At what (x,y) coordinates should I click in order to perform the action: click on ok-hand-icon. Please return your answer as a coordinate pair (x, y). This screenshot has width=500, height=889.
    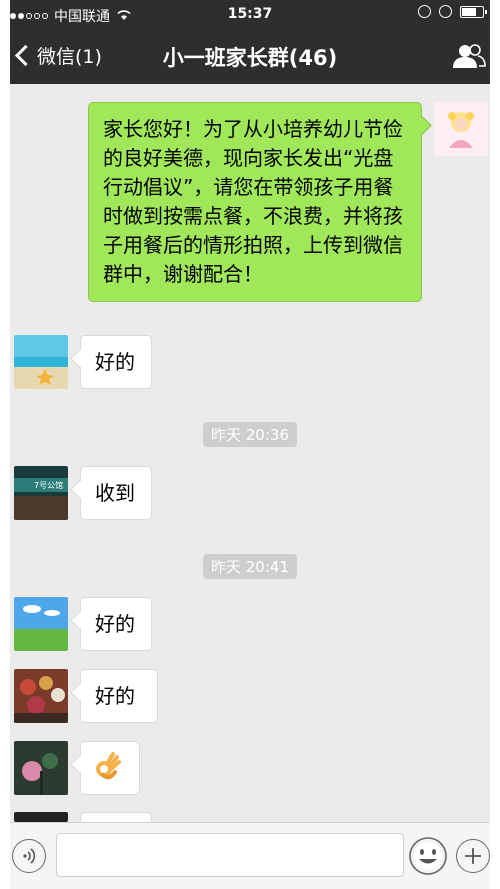
    Looking at the image, I should click on (110, 769).